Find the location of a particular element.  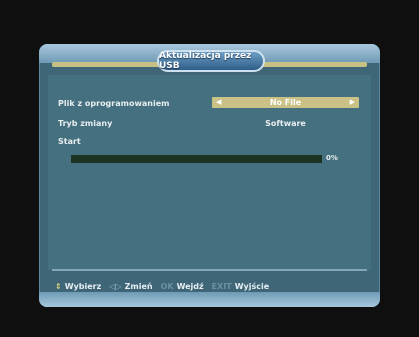

hint-change: ◁▷ Zmień is located at coordinates (130, 286).